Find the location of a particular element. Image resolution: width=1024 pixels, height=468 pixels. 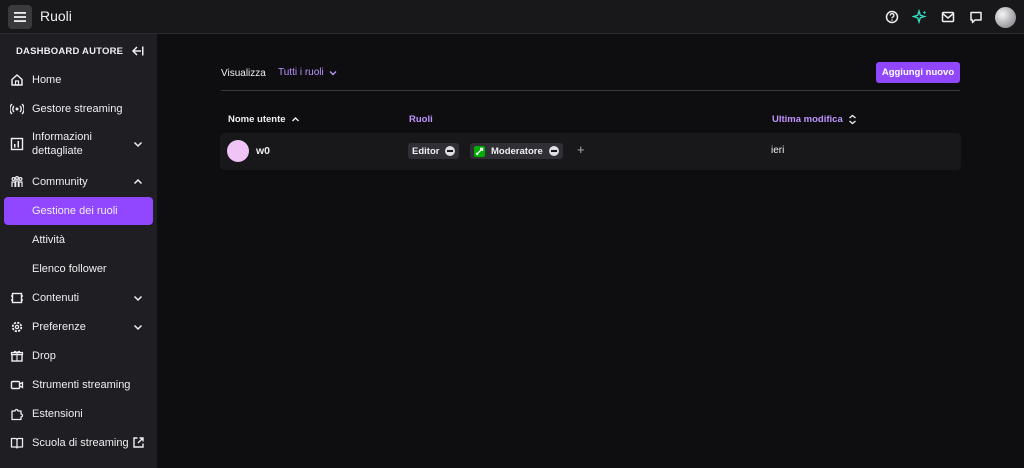

sidebar-item-label: Informazioni dettagliate is located at coordinates (62, 144).